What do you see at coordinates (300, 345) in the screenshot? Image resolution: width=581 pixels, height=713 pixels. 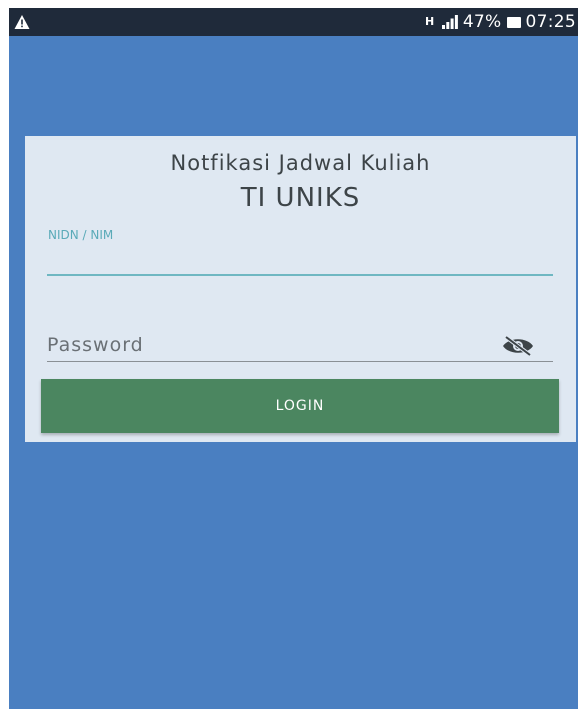 I see `password-input` at bounding box center [300, 345].